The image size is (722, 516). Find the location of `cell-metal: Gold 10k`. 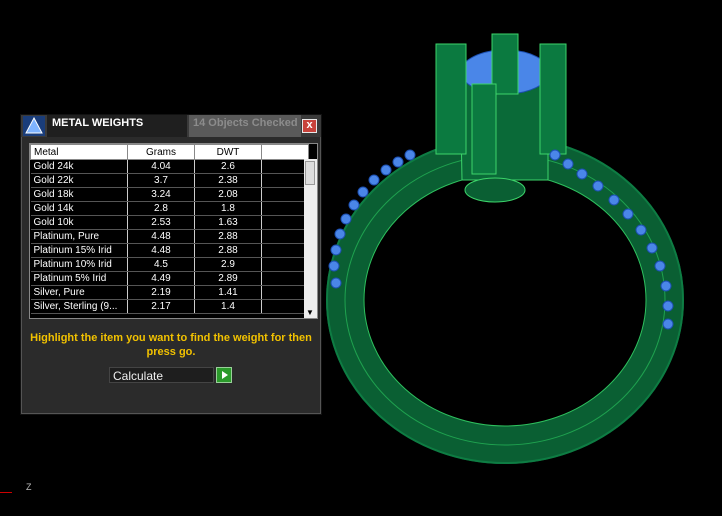

cell-metal: Gold 10k is located at coordinates (79, 222).